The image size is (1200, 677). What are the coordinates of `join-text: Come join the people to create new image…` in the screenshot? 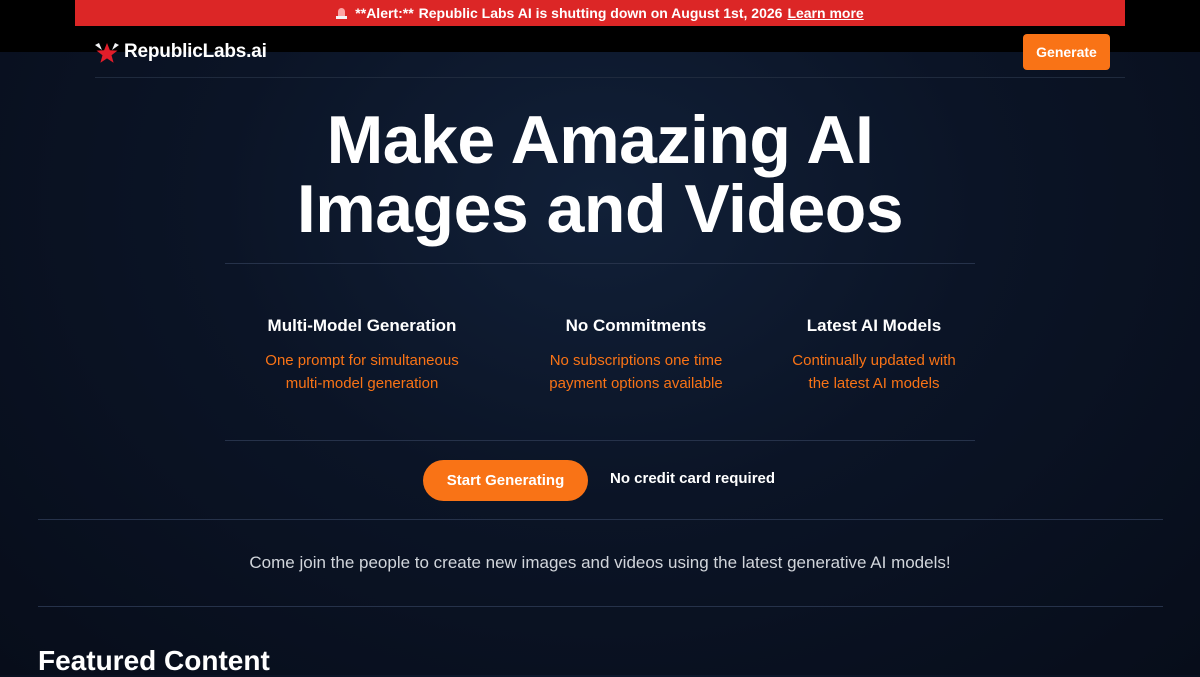 It's located at (600, 562).